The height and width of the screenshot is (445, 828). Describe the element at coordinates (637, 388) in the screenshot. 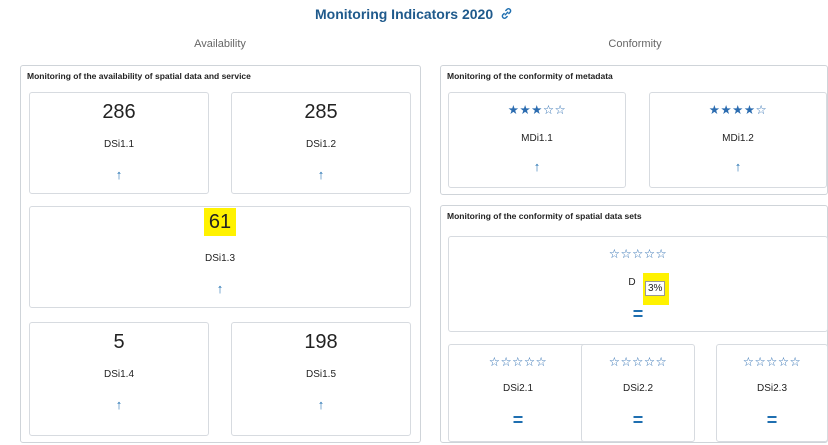

I see `indicator-label: DSi2.2` at that location.